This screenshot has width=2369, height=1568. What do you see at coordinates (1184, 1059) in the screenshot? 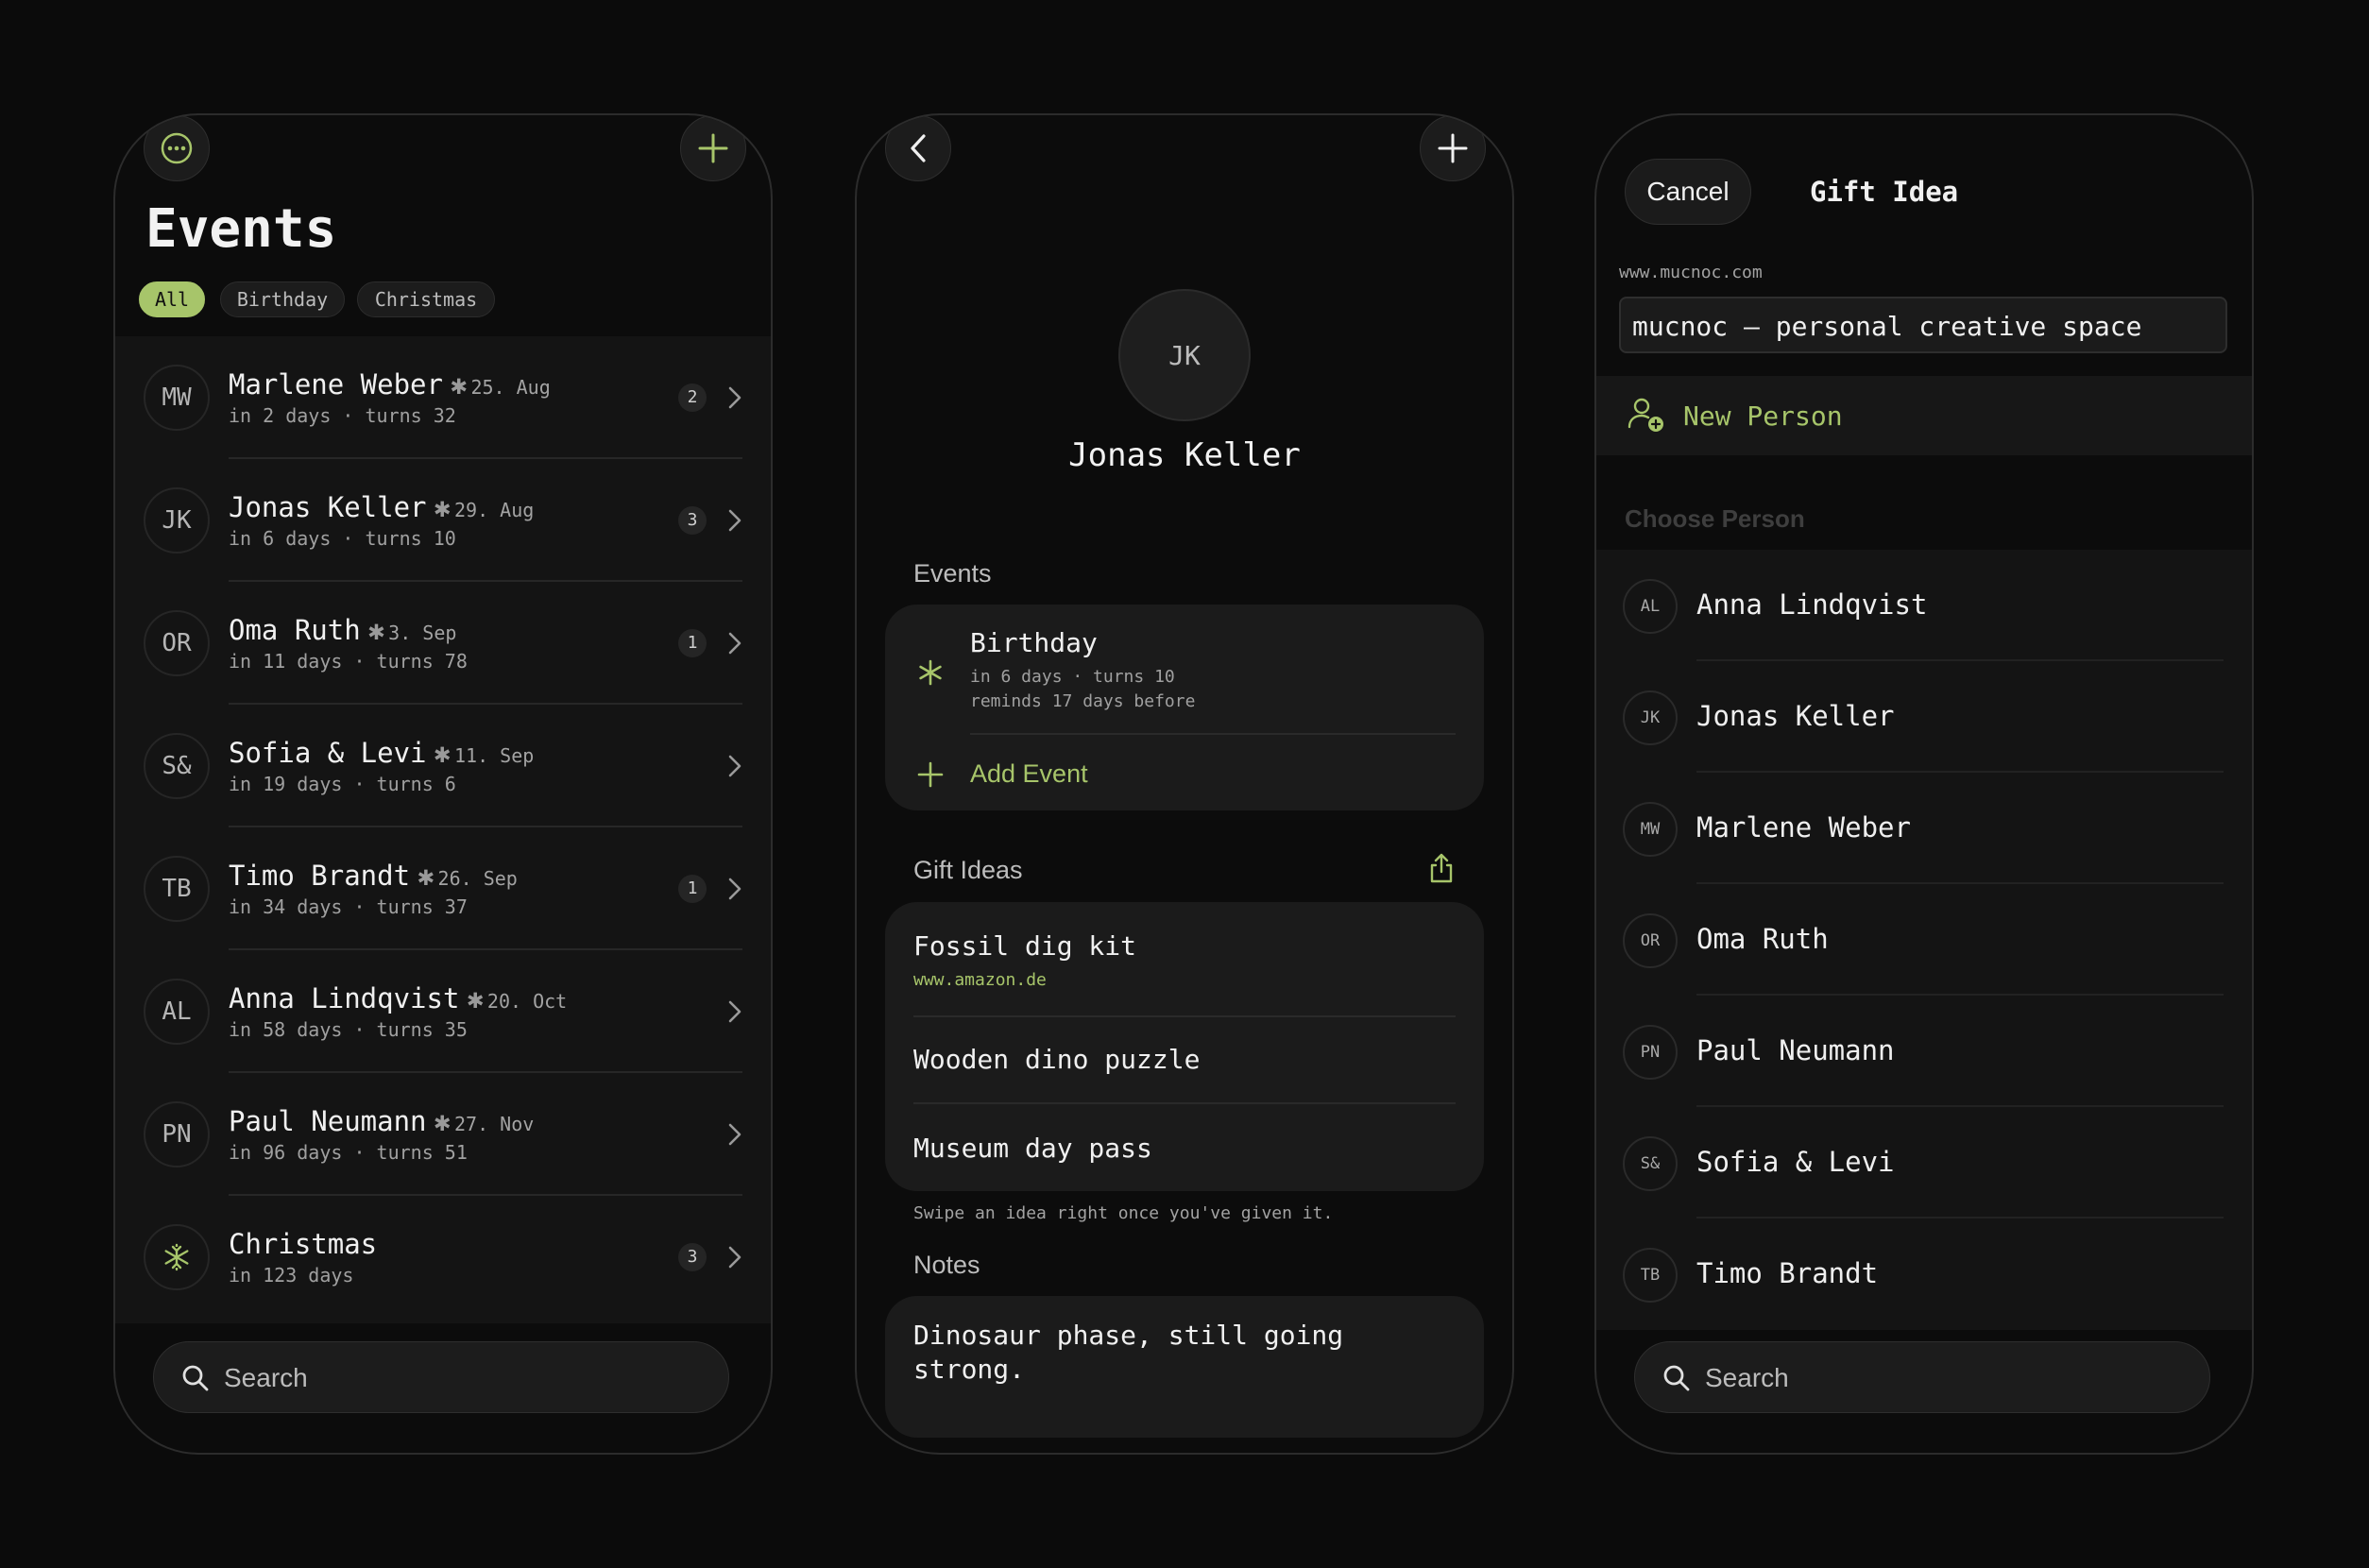
I see `gift-idea-item: Wooden dino puzzle` at bounding box center [1184, 1059].